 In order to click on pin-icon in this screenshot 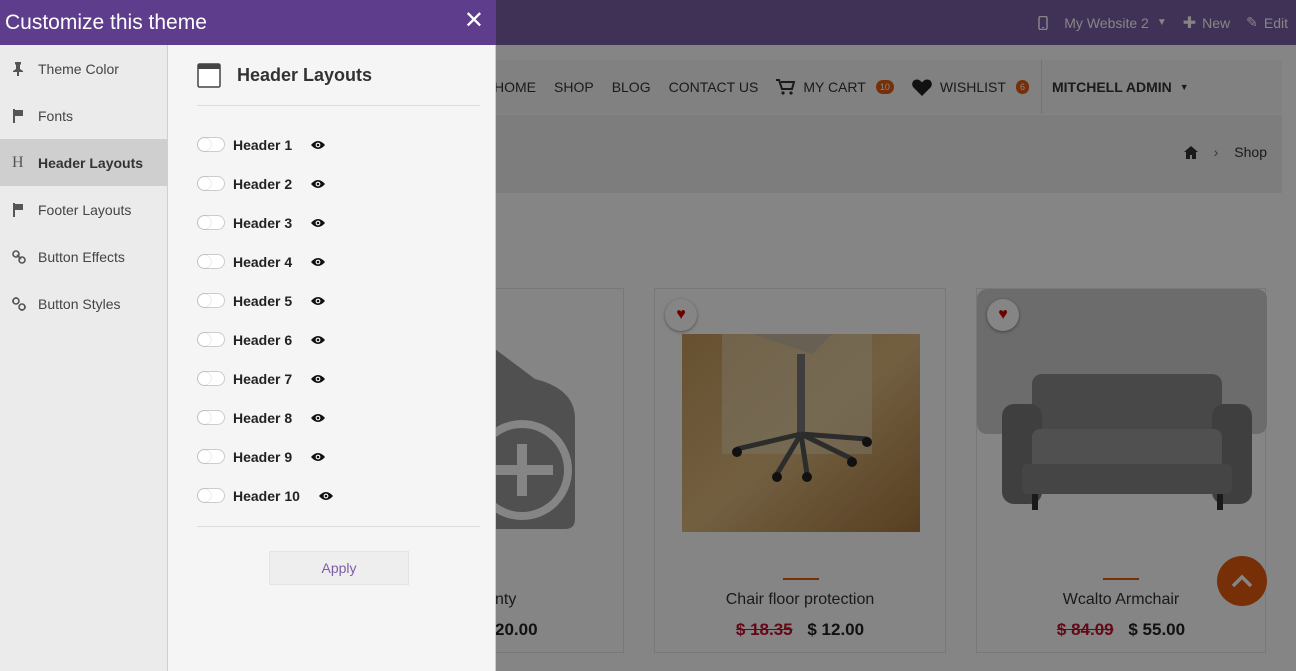, I will do `click(25, 68)`.